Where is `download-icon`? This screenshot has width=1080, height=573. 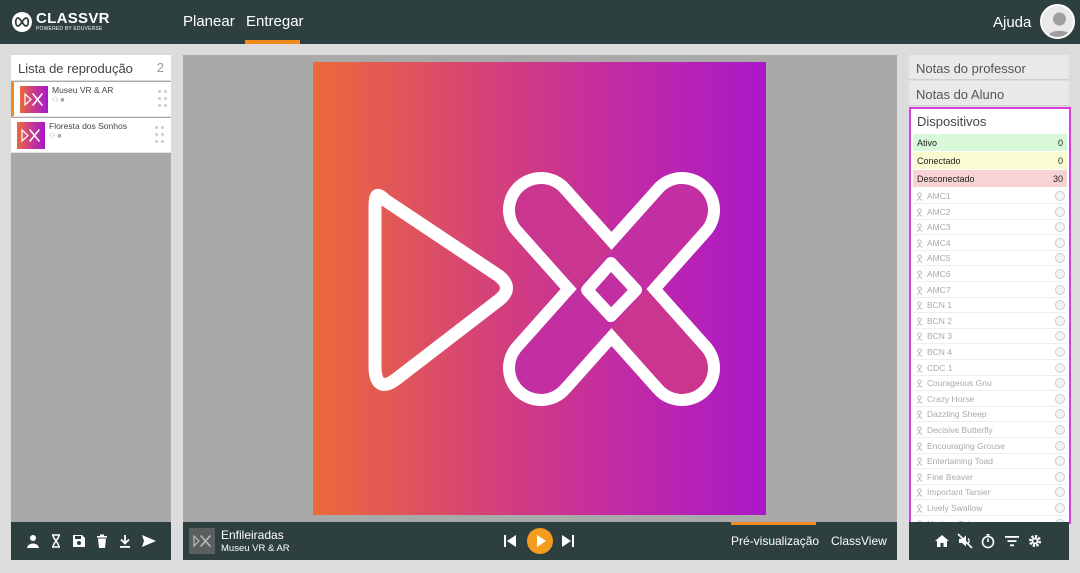 download-icon is located at coordinates (125, 541).